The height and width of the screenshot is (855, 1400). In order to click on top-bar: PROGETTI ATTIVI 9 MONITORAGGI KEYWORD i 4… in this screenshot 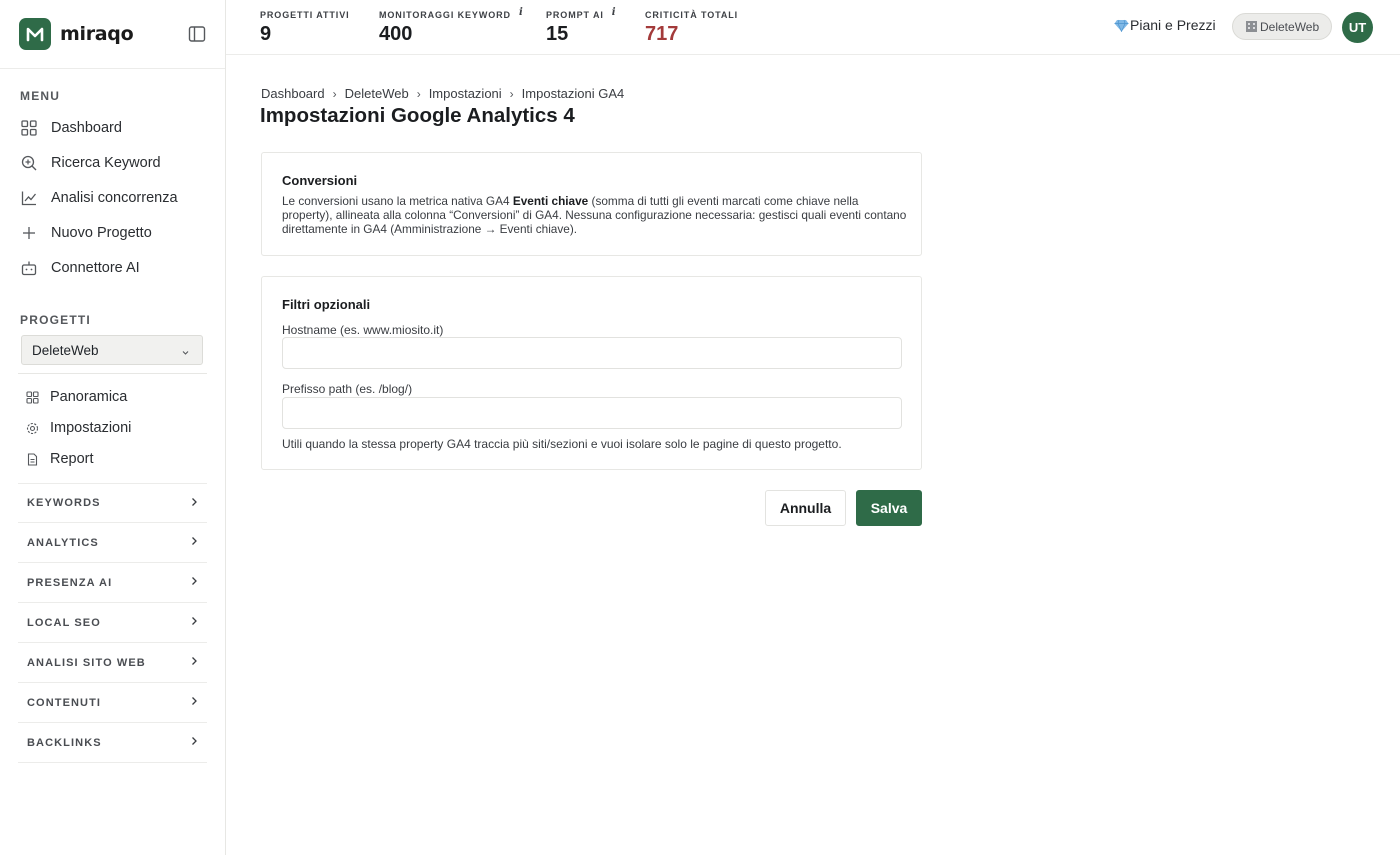, I will do `click(813, 27)`.